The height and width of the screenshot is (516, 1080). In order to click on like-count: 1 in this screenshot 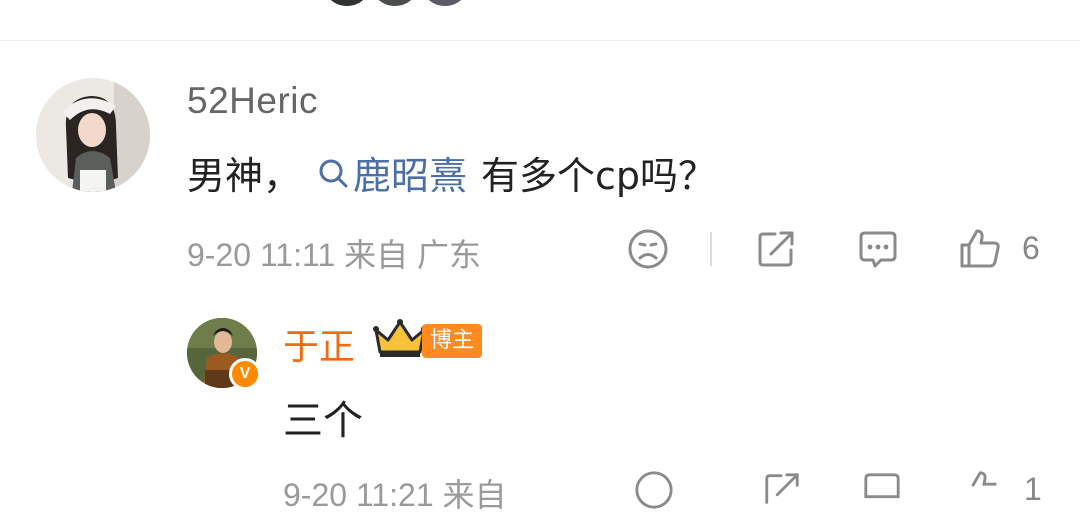, I will do `click(1033, 488)`.